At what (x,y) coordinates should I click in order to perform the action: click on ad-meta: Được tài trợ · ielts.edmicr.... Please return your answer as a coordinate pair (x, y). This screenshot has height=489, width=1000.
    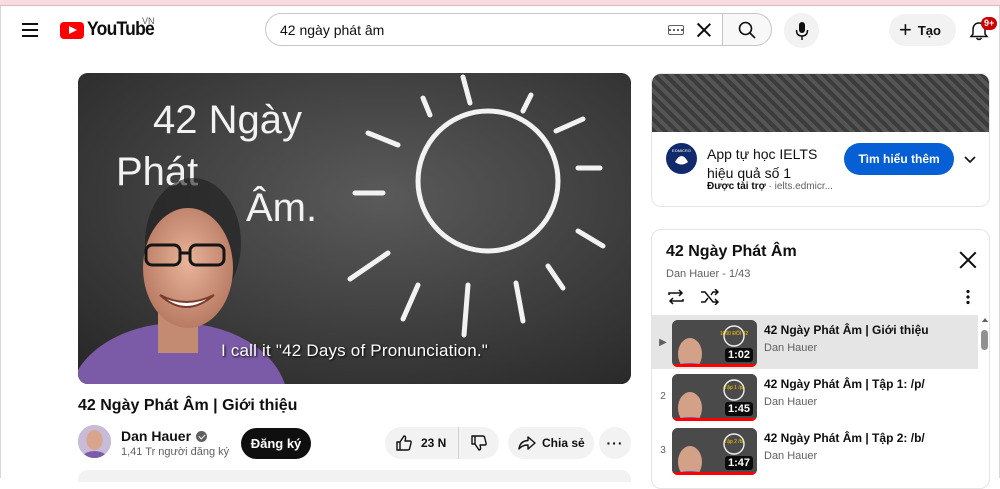
    Looking at the image, I should click on (770, 186).